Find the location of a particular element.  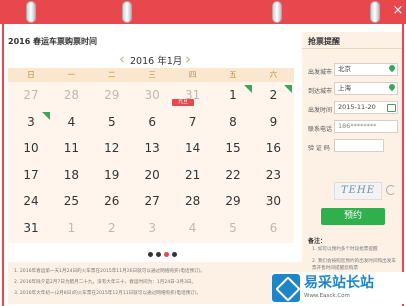

calendar-day: 8 is located at coordinates (233, 124).